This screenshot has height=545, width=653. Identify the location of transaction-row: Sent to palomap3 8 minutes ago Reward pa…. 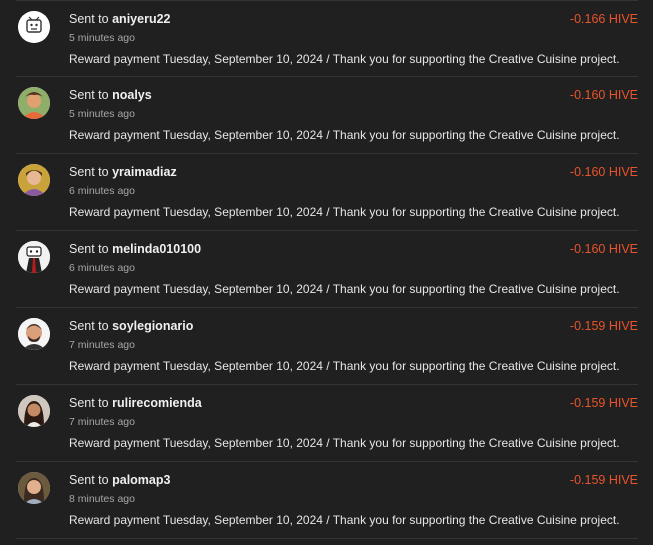
(327, 500).